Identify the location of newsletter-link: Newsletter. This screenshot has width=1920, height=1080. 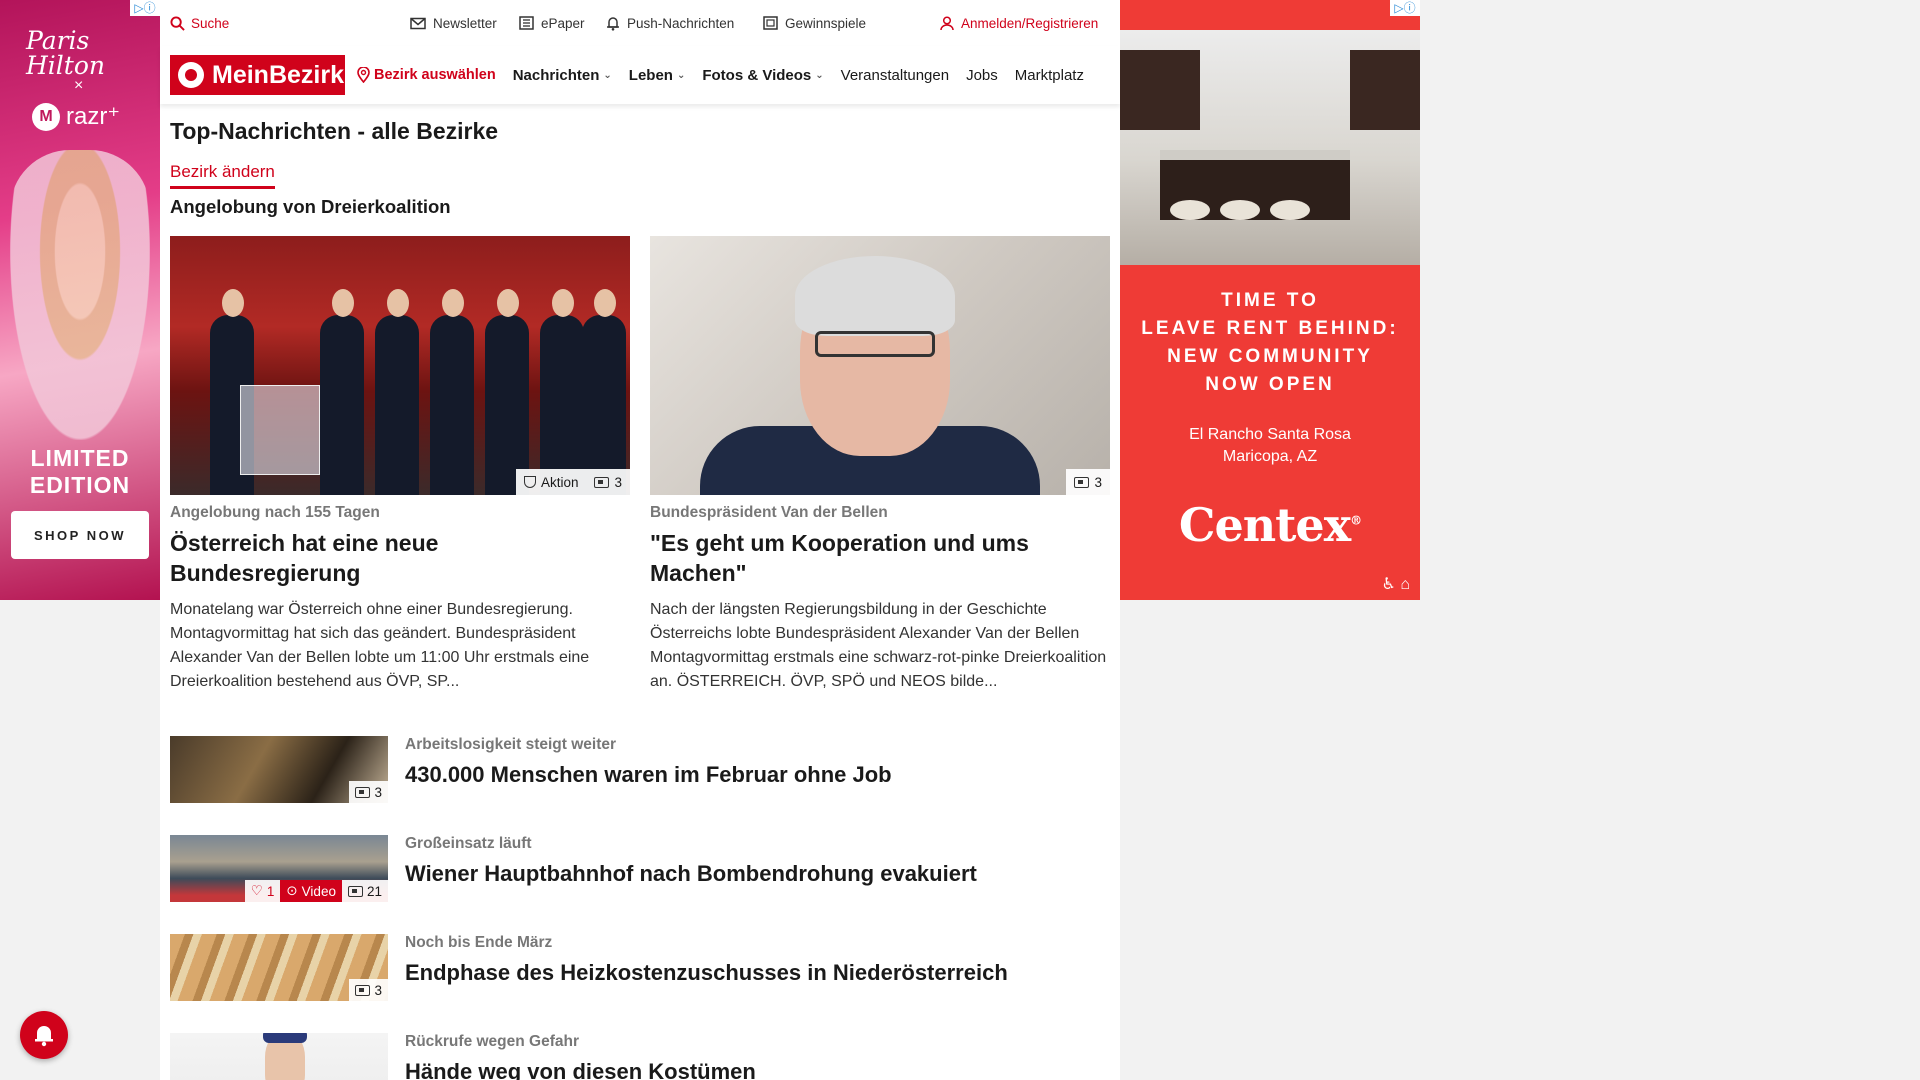
(453, 23).